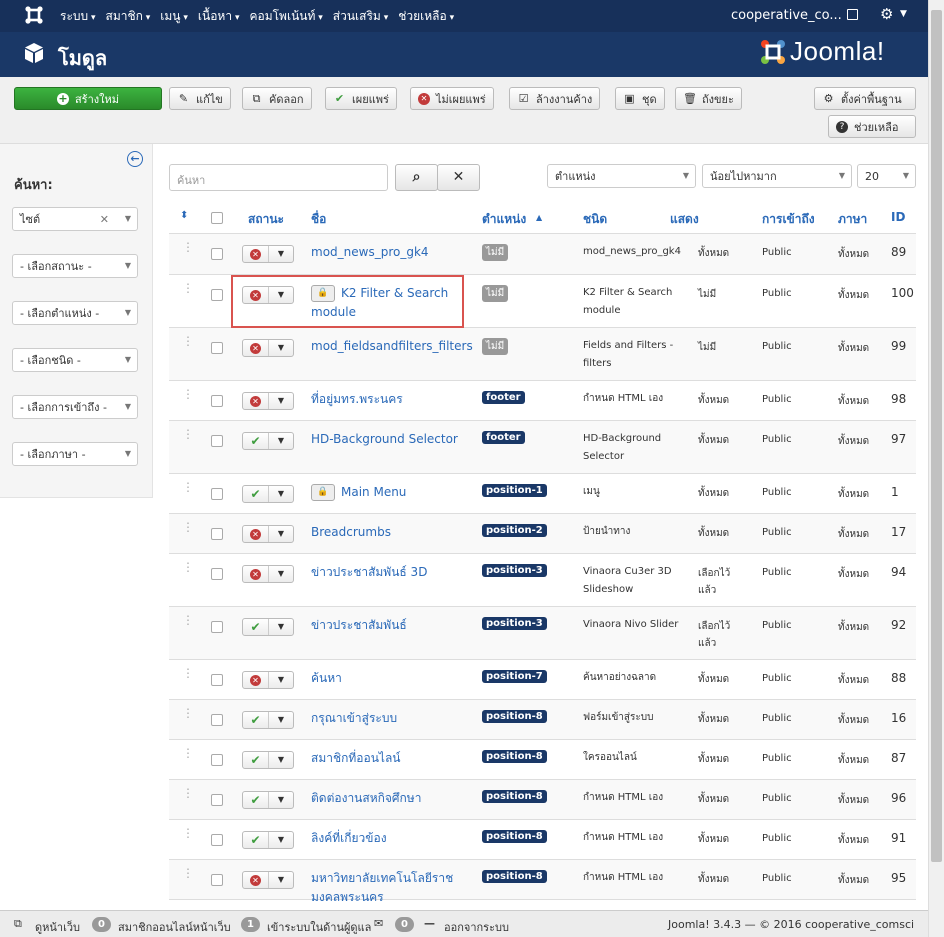 This screenshot has width=944, height=937. I want to click on module-title-link: ติดต่องานสหกิจศึกษา, so click(366, 798).